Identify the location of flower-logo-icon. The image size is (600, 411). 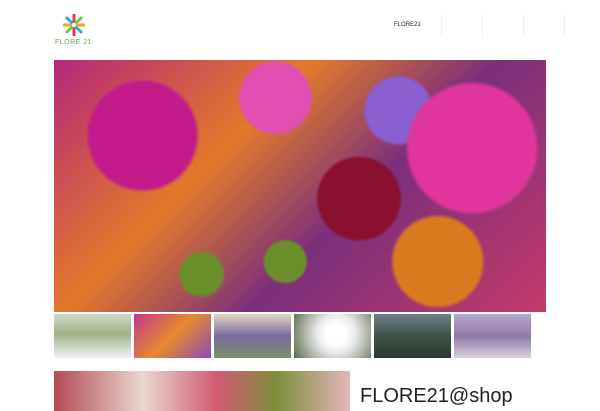
(74, 25).